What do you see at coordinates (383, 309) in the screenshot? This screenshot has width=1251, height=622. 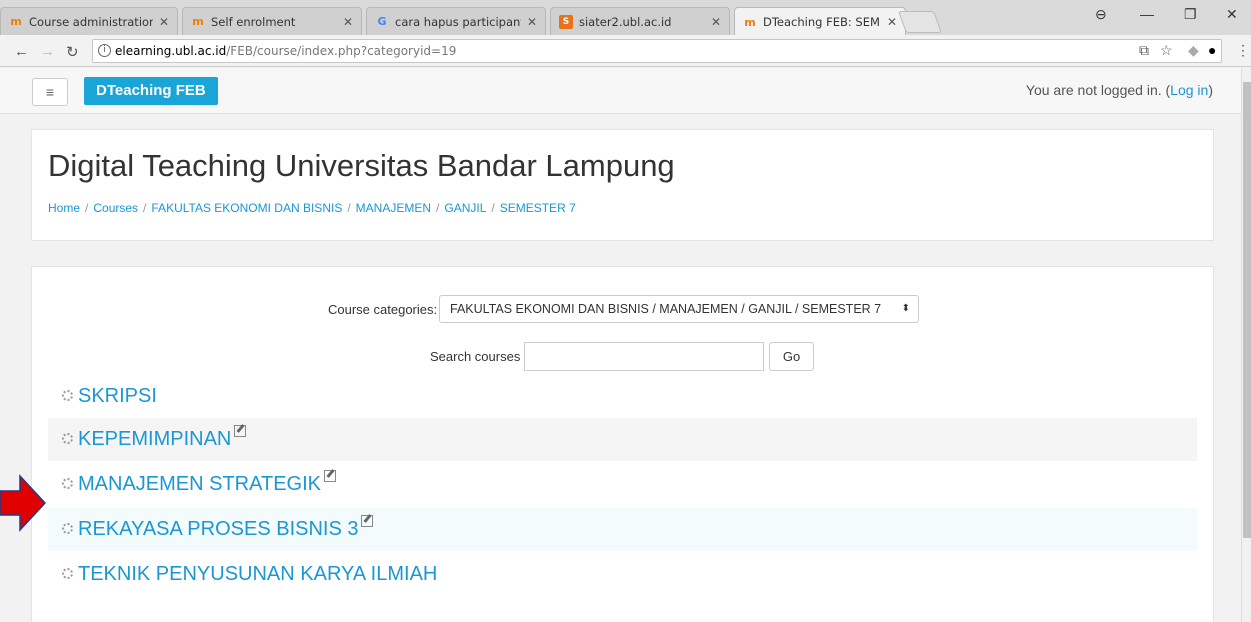 I see `categories-label: Course categories:` at bounding box center [383, 309].